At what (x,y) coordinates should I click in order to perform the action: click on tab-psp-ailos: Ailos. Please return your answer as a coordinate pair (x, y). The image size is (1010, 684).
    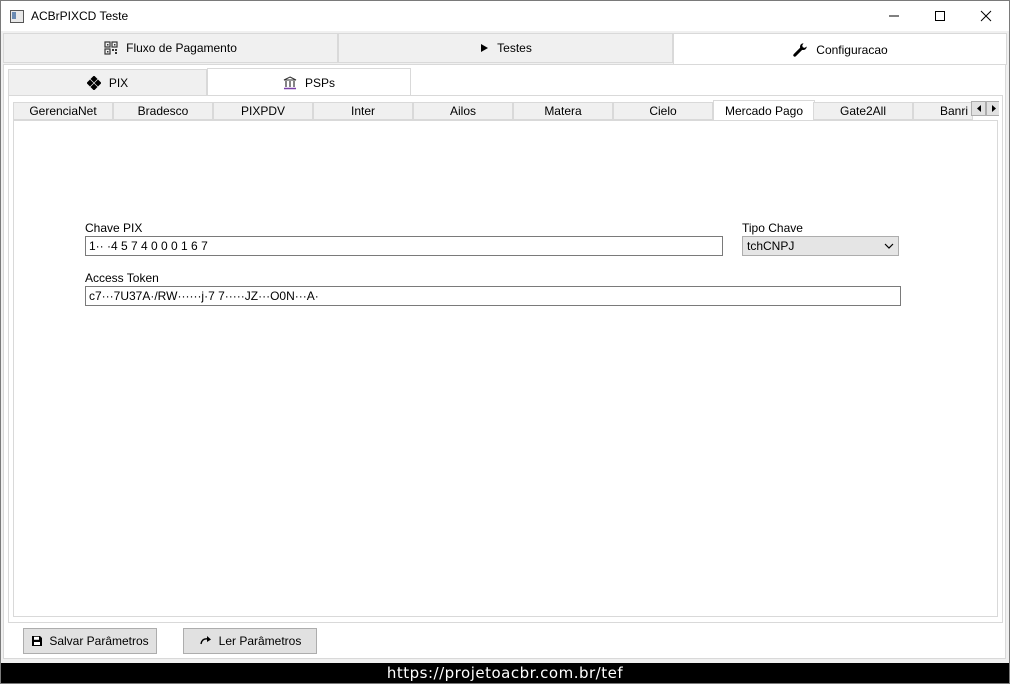
    Looking at the image, I should click on (463, 111).